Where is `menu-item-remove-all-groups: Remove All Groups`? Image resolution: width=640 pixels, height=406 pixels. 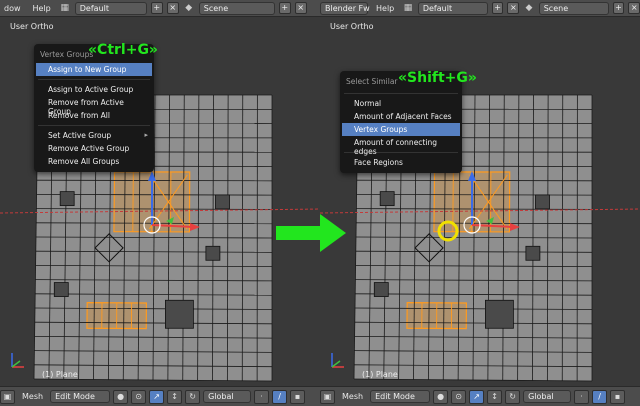
menu-item-remove-all-groups: Remove All Groups is located at coordinates (94, 161).